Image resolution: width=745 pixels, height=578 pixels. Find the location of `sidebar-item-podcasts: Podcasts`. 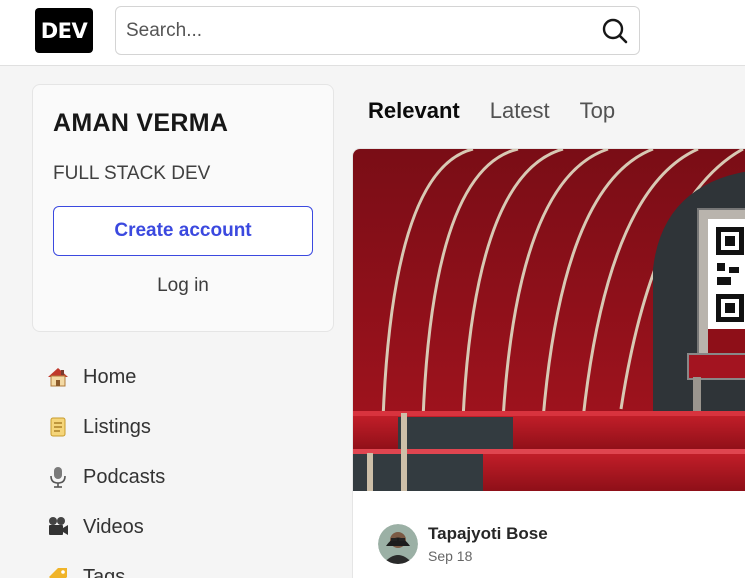

sidebar-item-podcasts: Podcasts is located at coordinates (186, 477).